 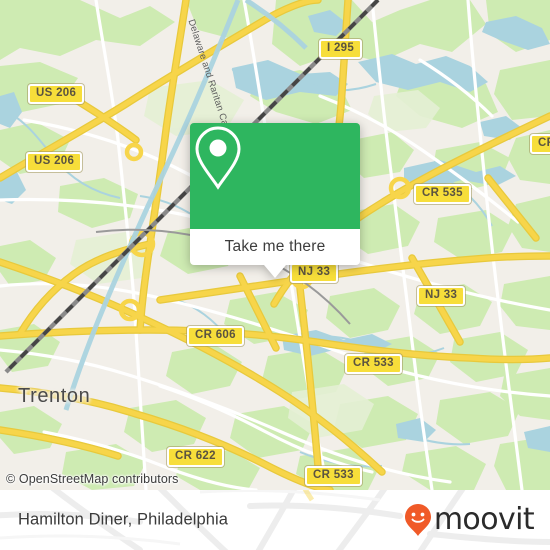 What do you see at coordinates (92, 479) in the screenshot?
I see `map-attribution: © OpenStreetMap contributors` at bounding box center [92, 479].